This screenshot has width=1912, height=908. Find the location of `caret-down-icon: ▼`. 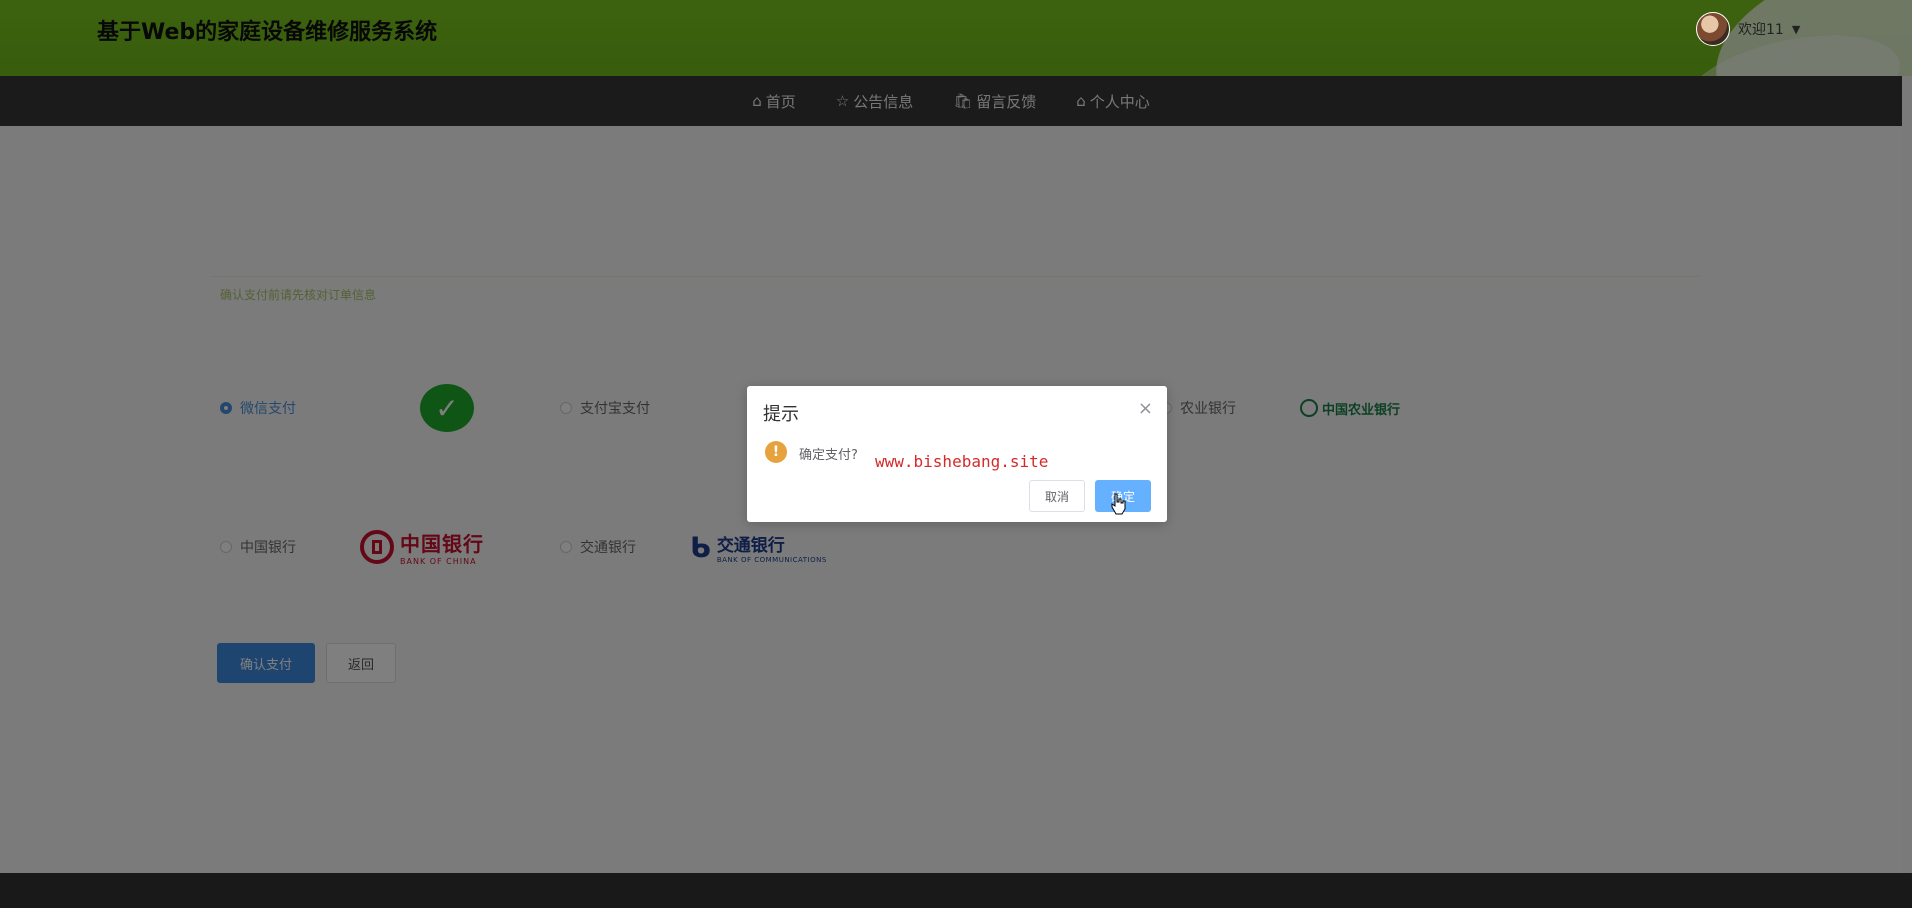

caret-down-icon: ▼ is located at coordinates (1796, 29).